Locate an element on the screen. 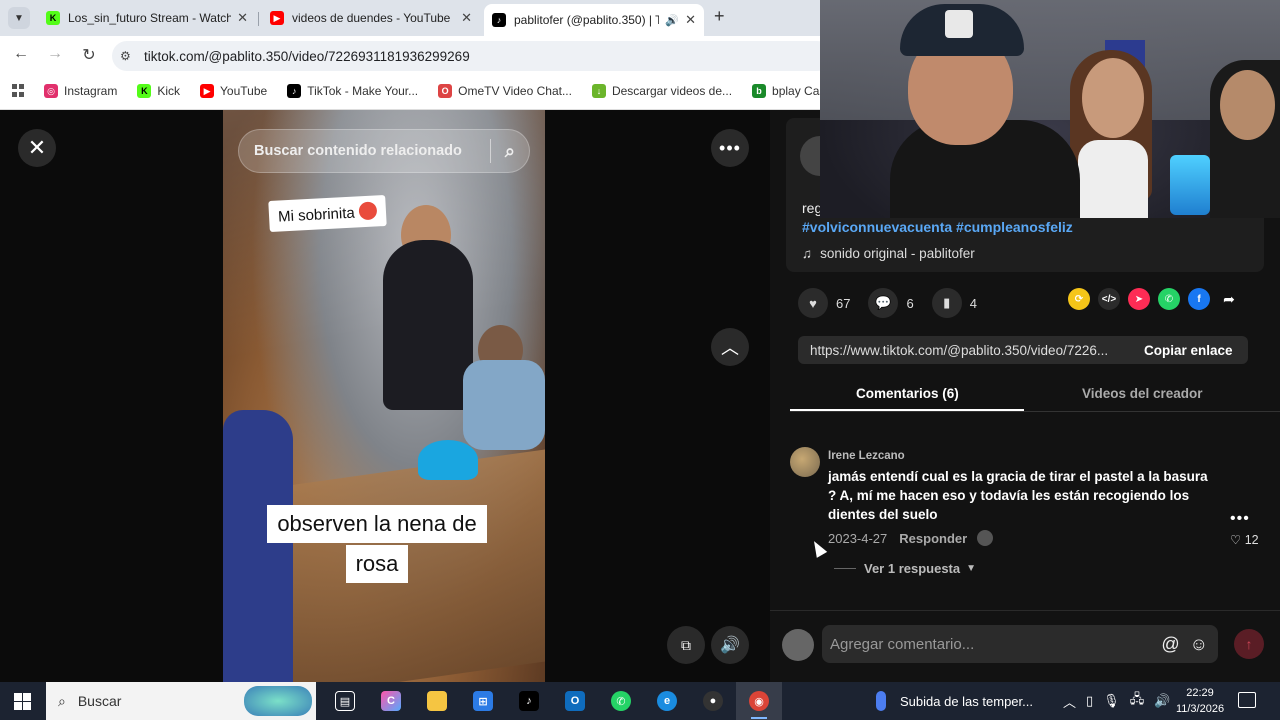 The image size is (1280, 720). copilot-icon: C is located at coordinates (391, 701).